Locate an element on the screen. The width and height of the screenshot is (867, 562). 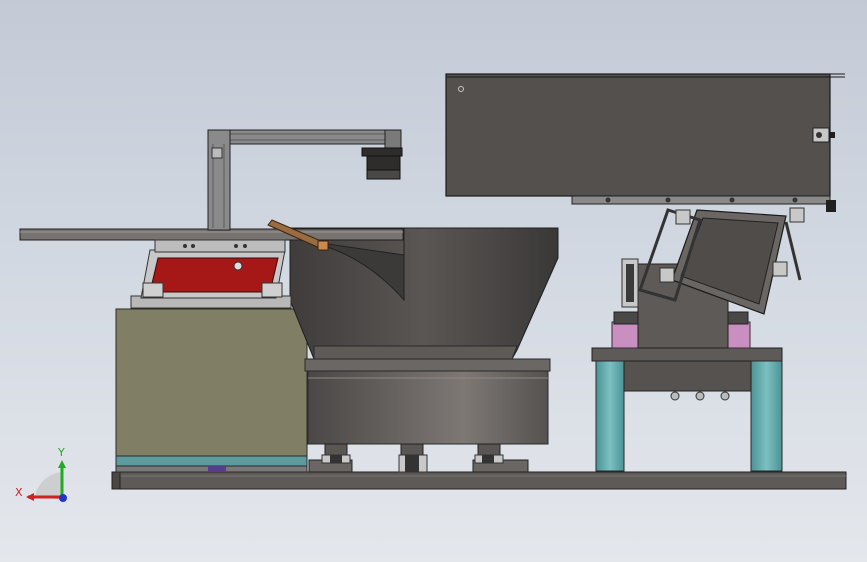
bowl-feet is located at coordinates (418, 458).